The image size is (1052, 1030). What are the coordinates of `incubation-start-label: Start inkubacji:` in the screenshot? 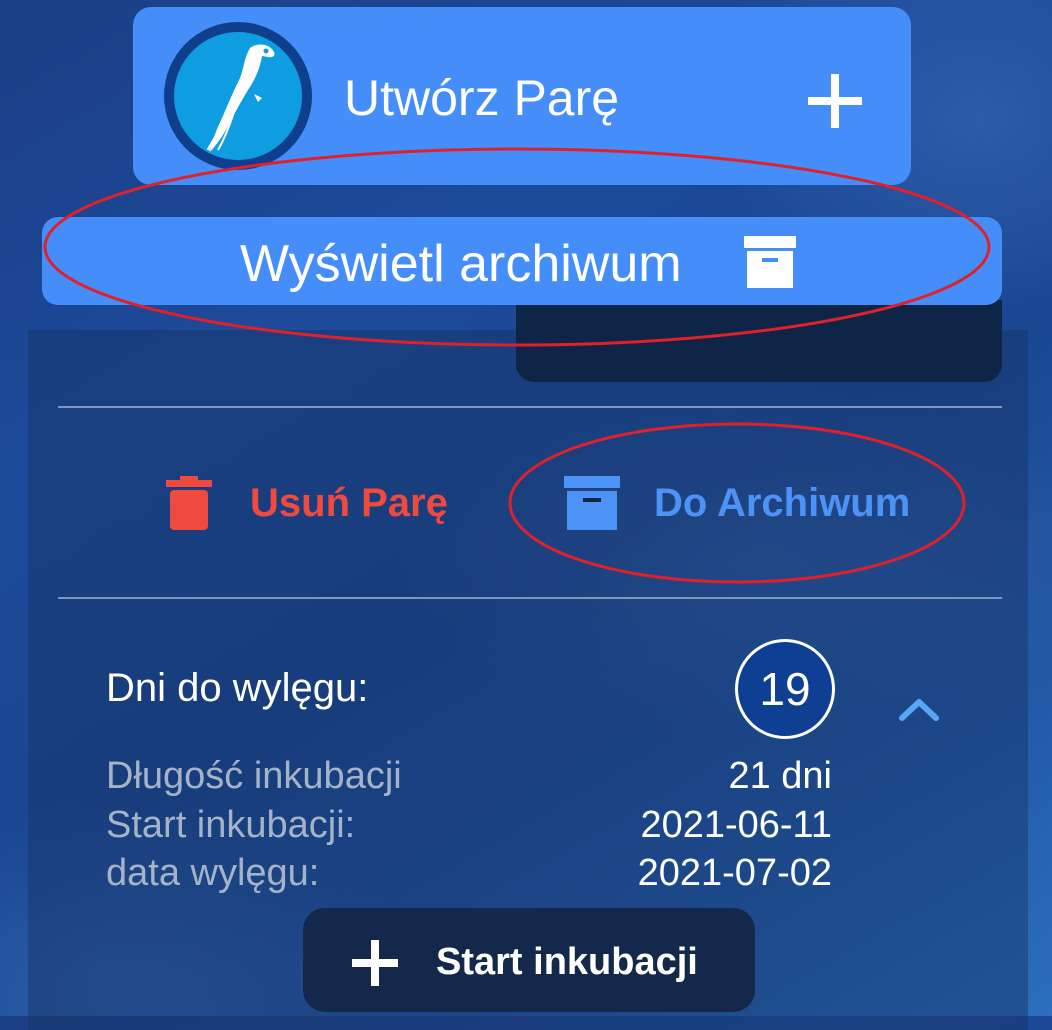 It's located at (231, 825).